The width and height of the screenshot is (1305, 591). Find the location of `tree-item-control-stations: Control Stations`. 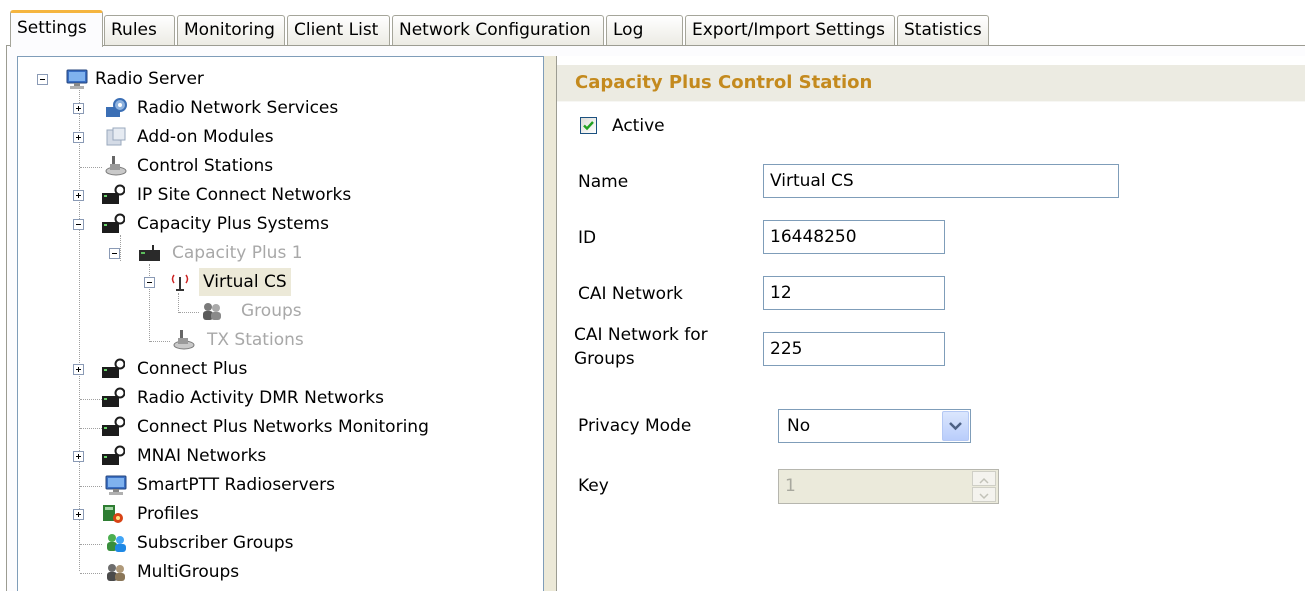

tree-item-control-stations: Control Stations is located at coordinates (270, 166).